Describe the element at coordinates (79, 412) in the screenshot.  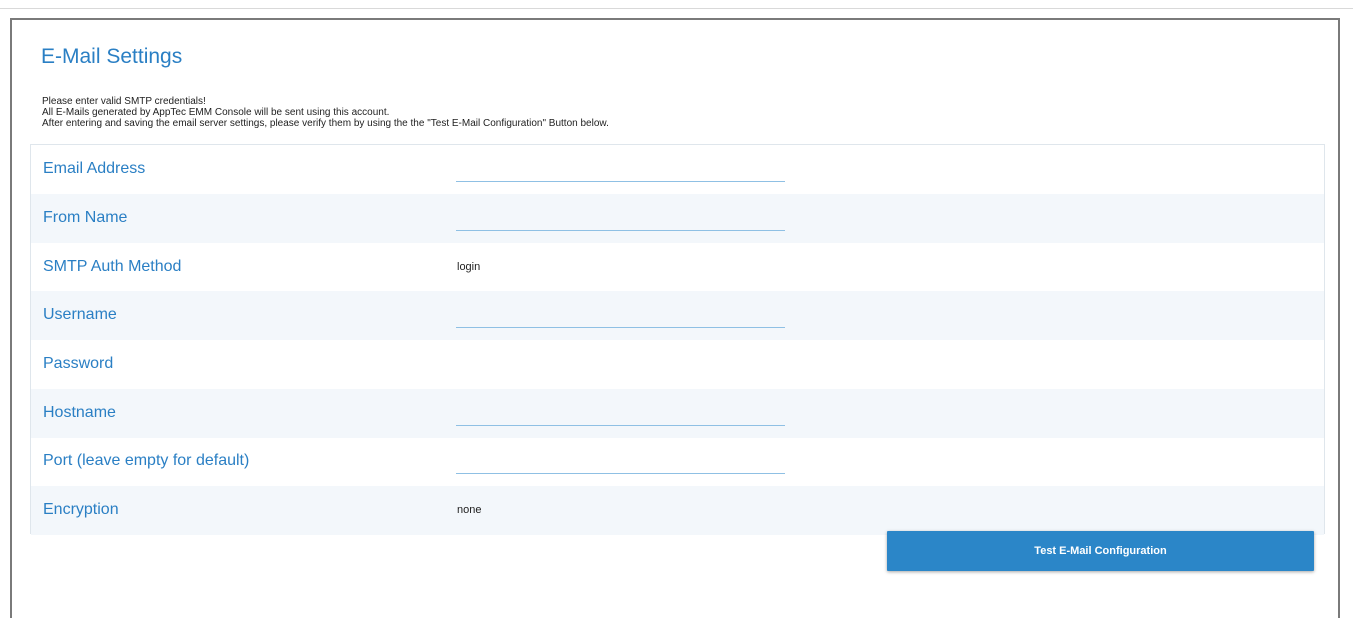
I see `hostname-label: Hostname` at that location.